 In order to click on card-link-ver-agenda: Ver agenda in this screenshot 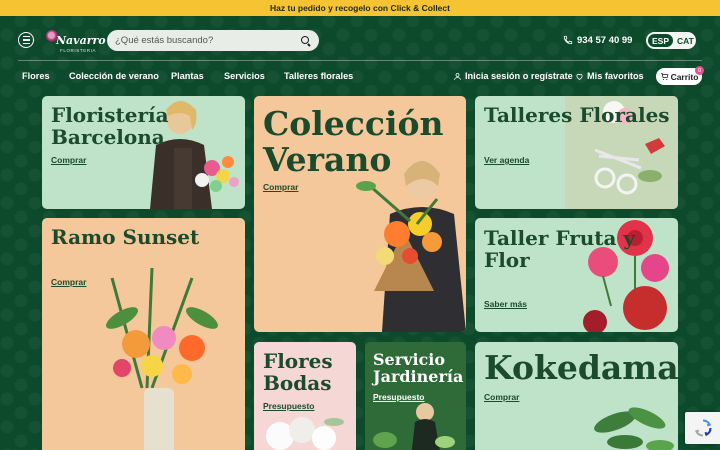, I will do `click(506, 160)`.